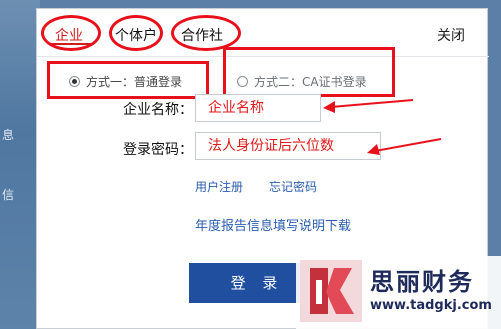 The height and width of the screenshot is (329, 501). I want to click on background-text: 息, so click(8, 135).